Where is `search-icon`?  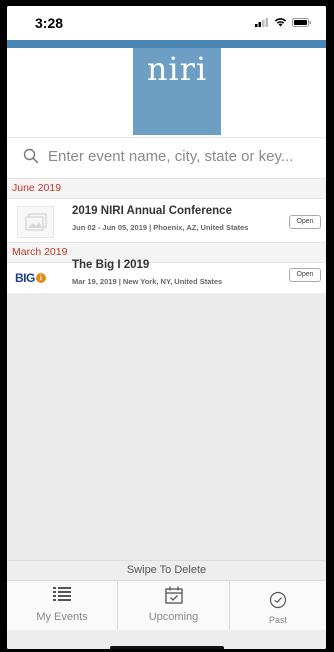
search-icon is located at coordinates (31, 156).